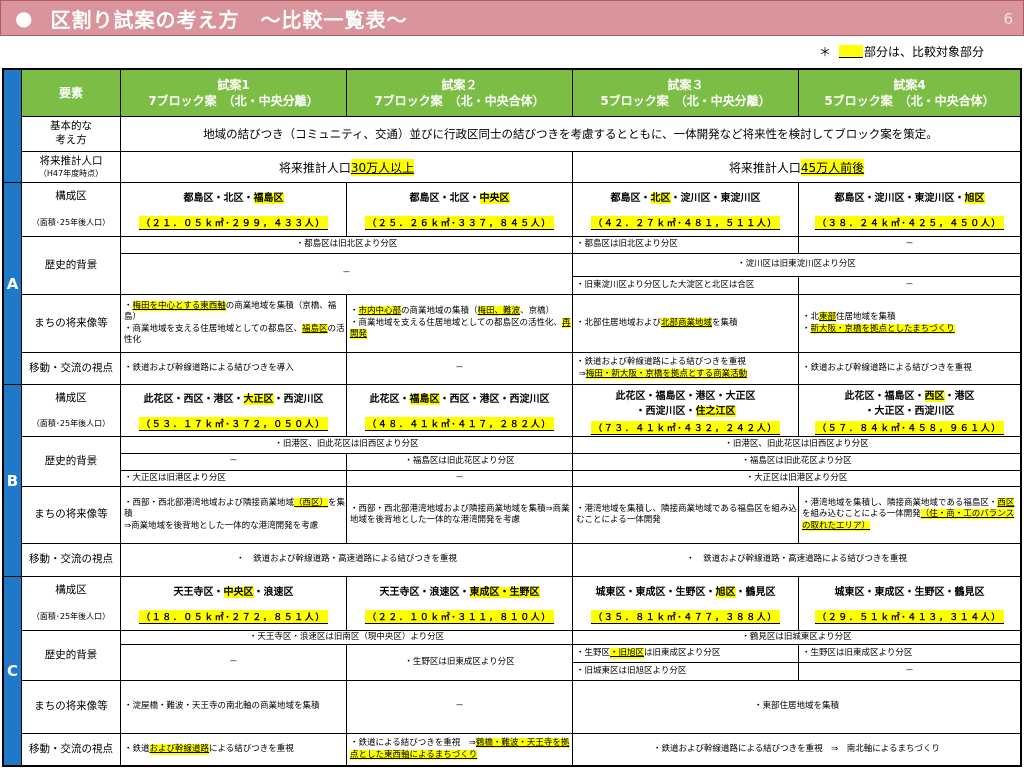  Describe the element at coordinates (380, 311) in the screenshot. I see `a-future-2-a-hl: 市内中心部` at that location.